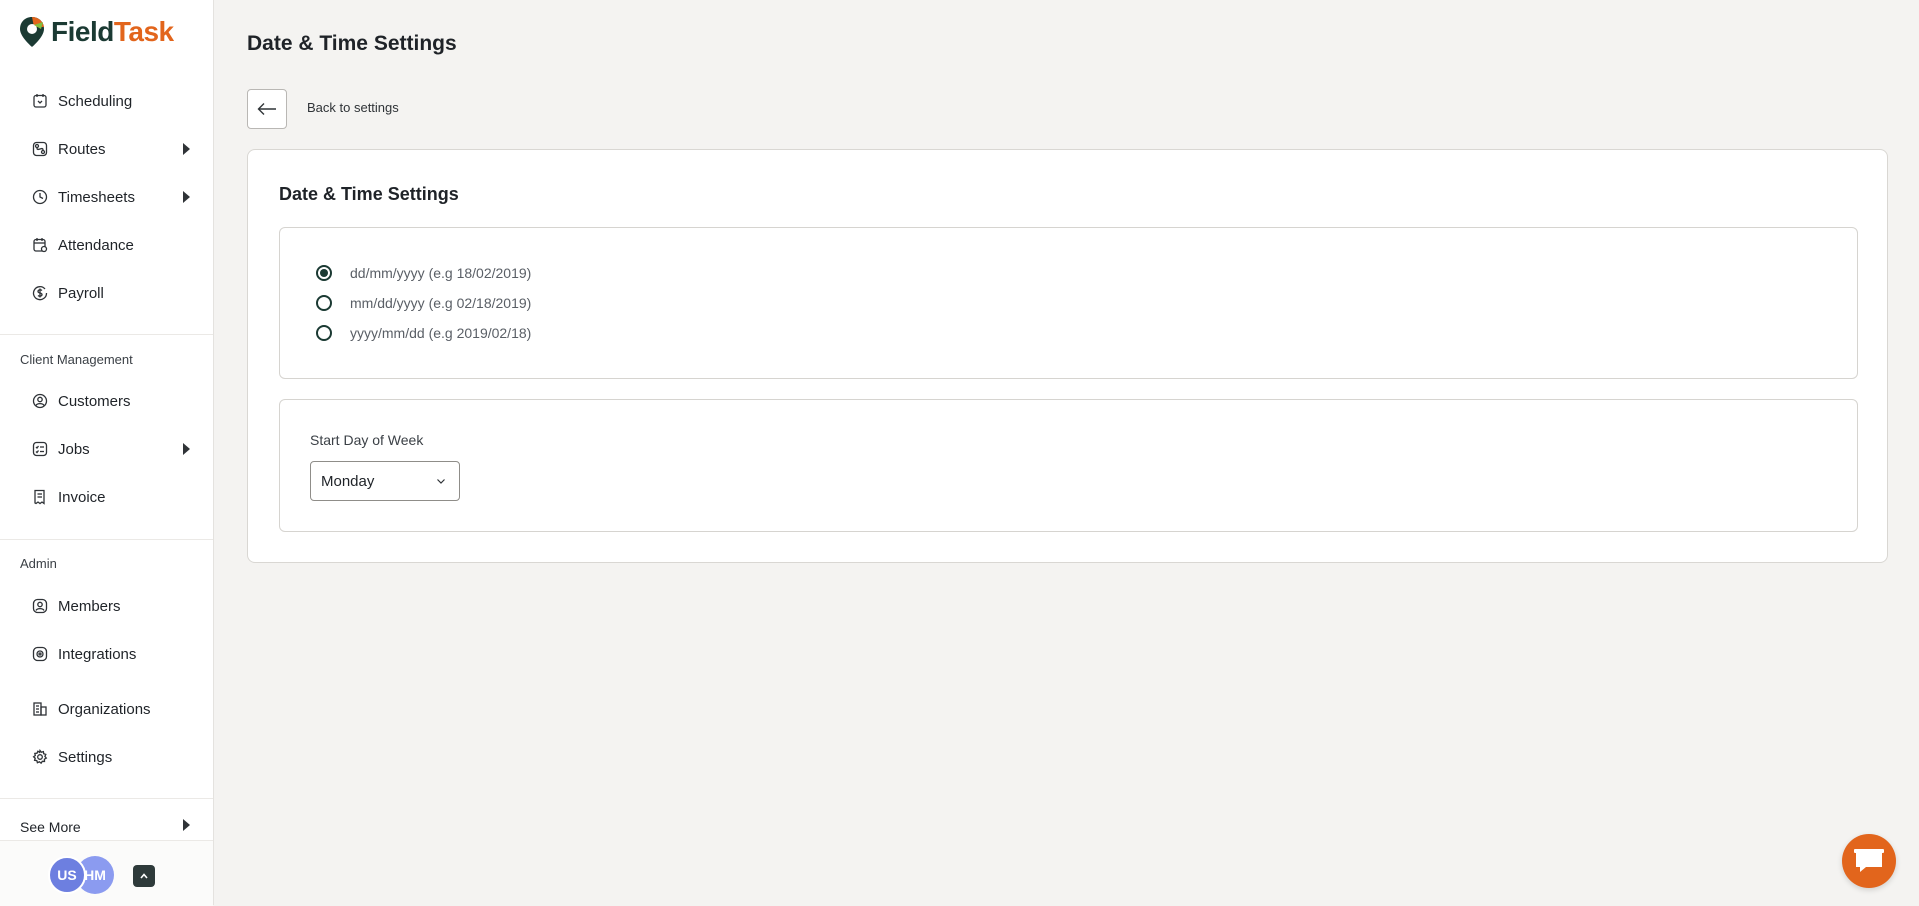  What do you see at coordinates (385, 481) in the screenshot?
I see `start-day-select: Monday` at bounding box center [385, 481].